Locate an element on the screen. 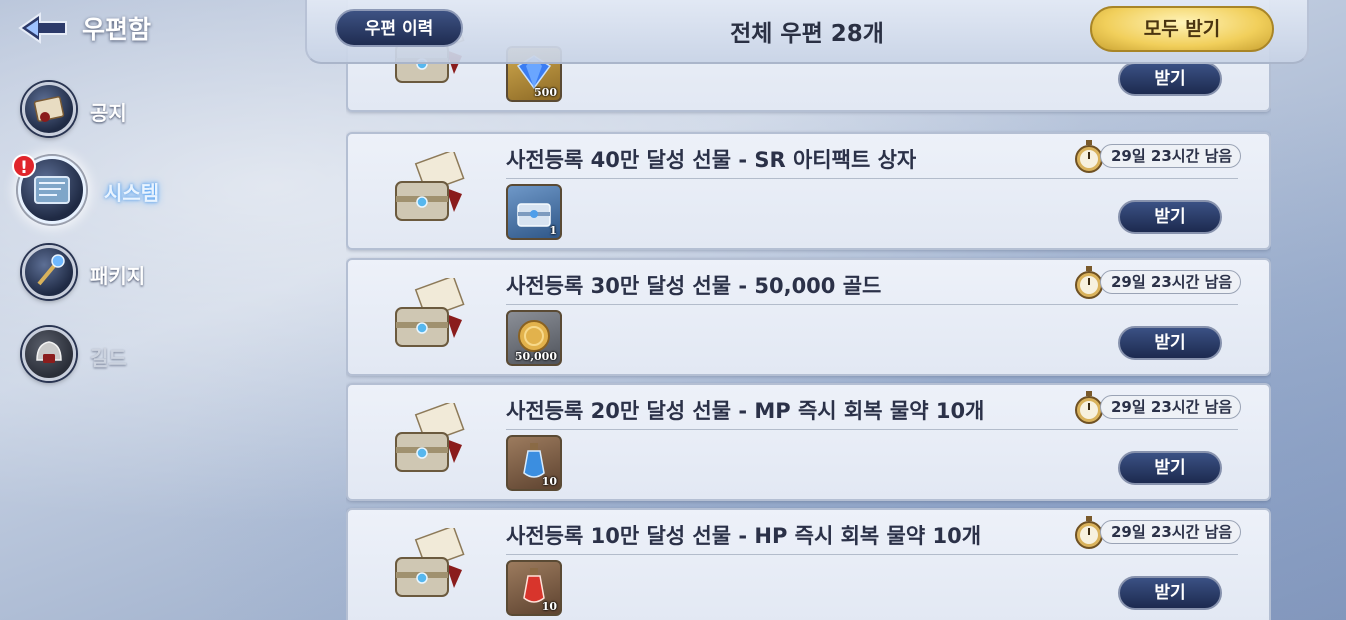  category-system-label: 시스템 is located at coordinates (132, 193).